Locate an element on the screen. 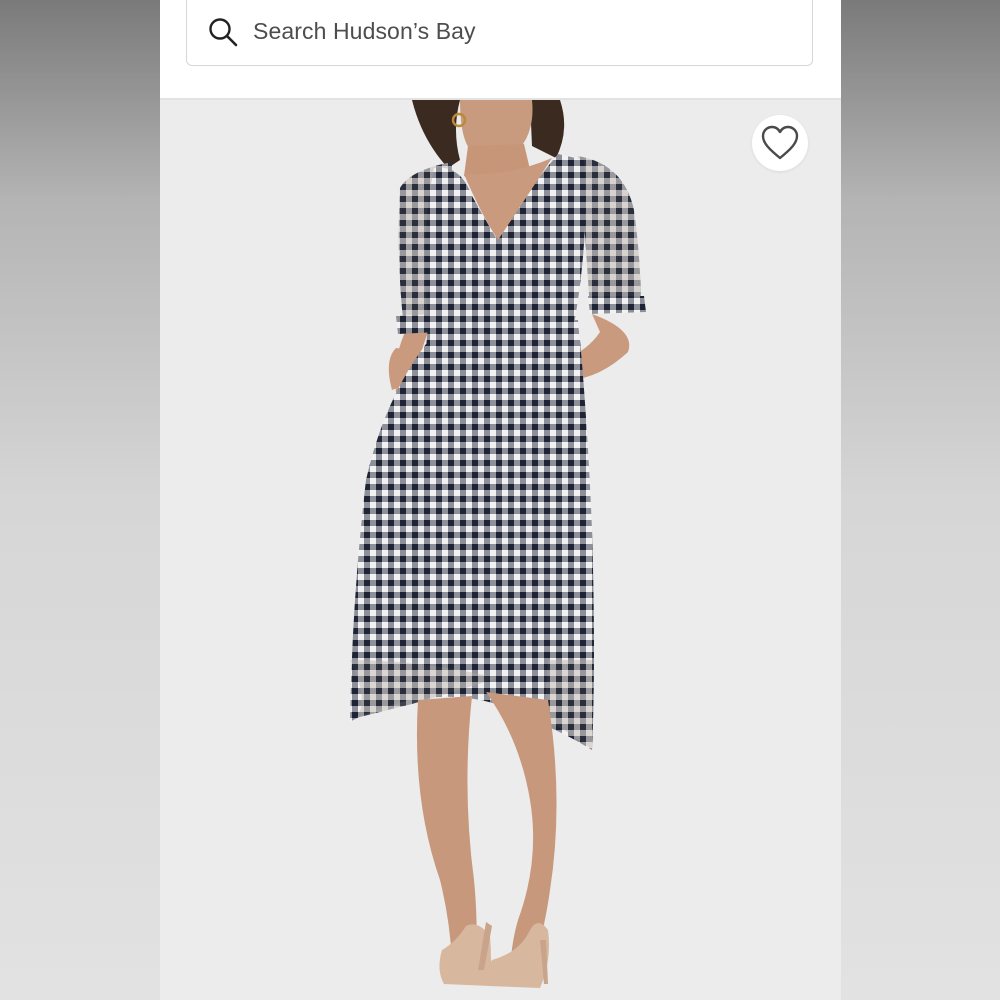 The width and height of the screenshot is (1000, 1000). search-input: Search Hudson’s Bay is located at coordinates (364, 31).